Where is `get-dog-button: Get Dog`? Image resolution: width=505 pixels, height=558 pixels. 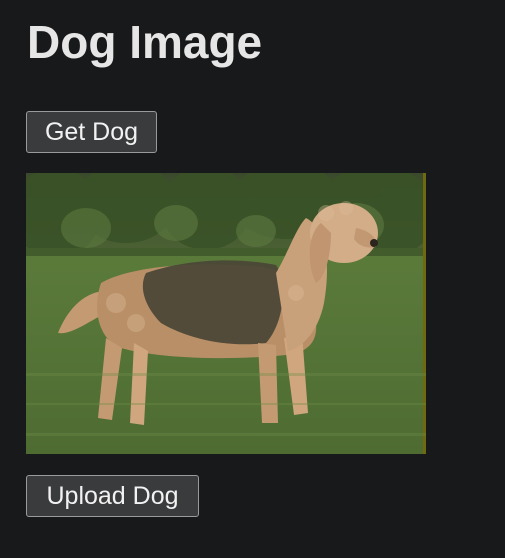
get-dog-button: Get Dog is located at coordinates (91, 132).